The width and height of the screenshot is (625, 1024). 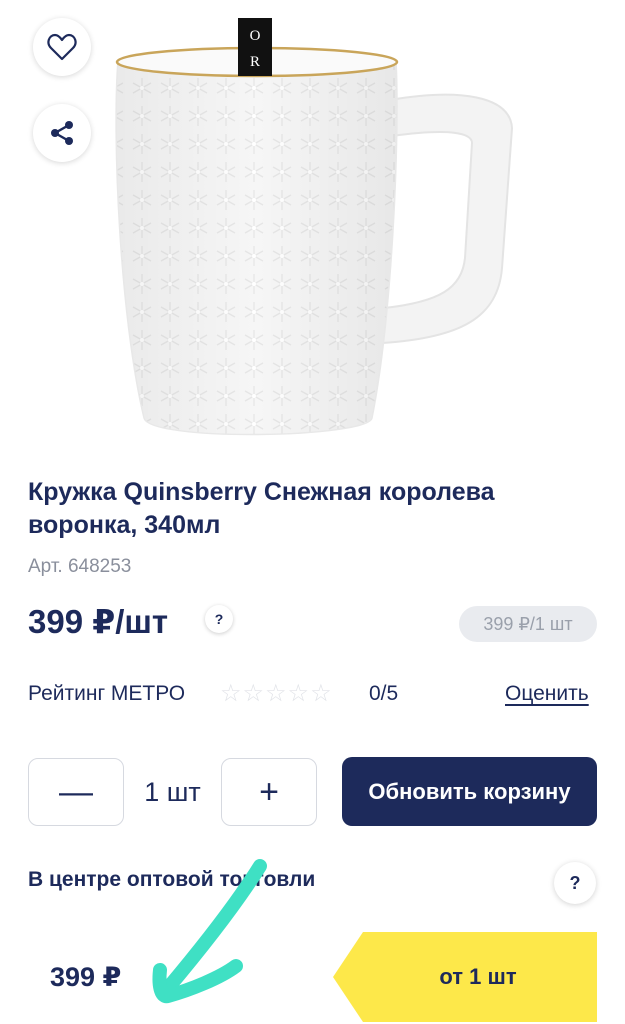 I want to click on rate-link: Оценить, so click(x=547, y=694).